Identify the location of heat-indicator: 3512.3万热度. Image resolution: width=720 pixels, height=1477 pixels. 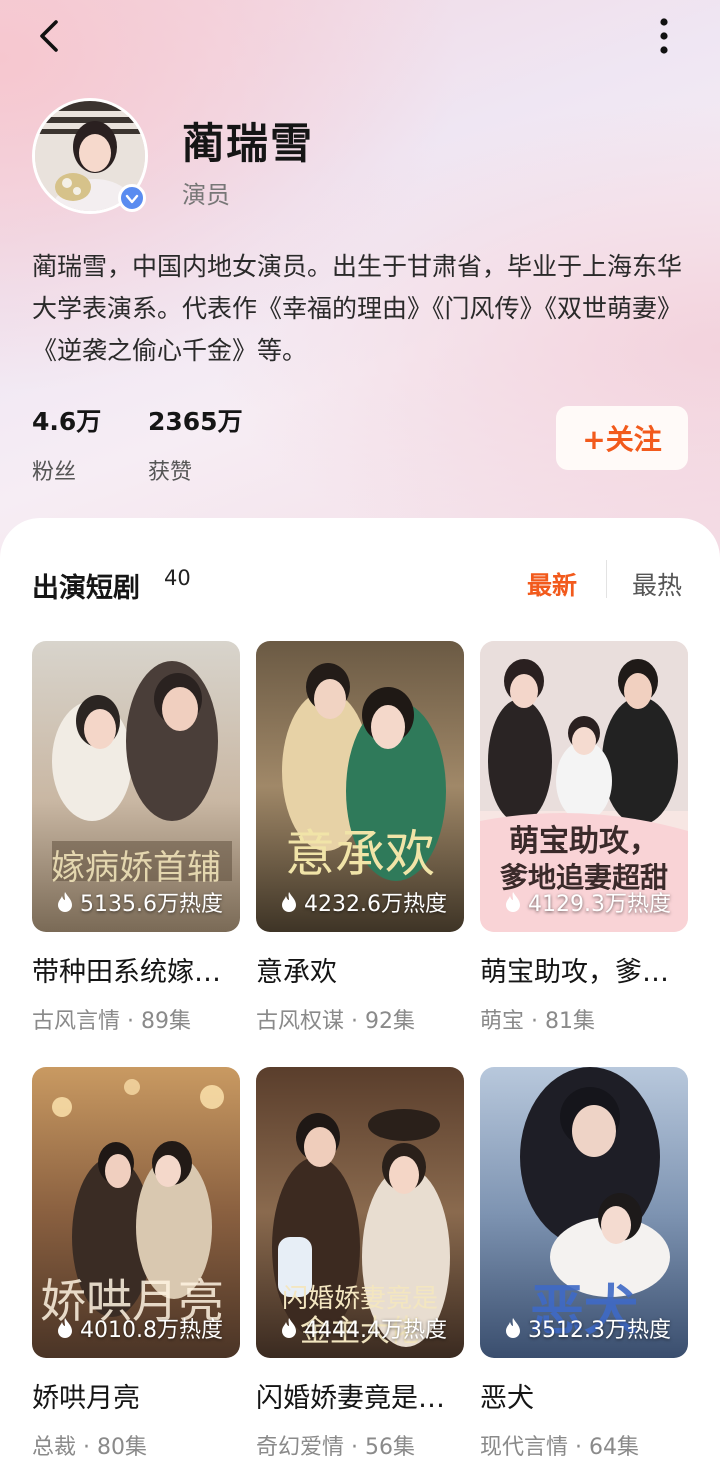
(587, 1328).